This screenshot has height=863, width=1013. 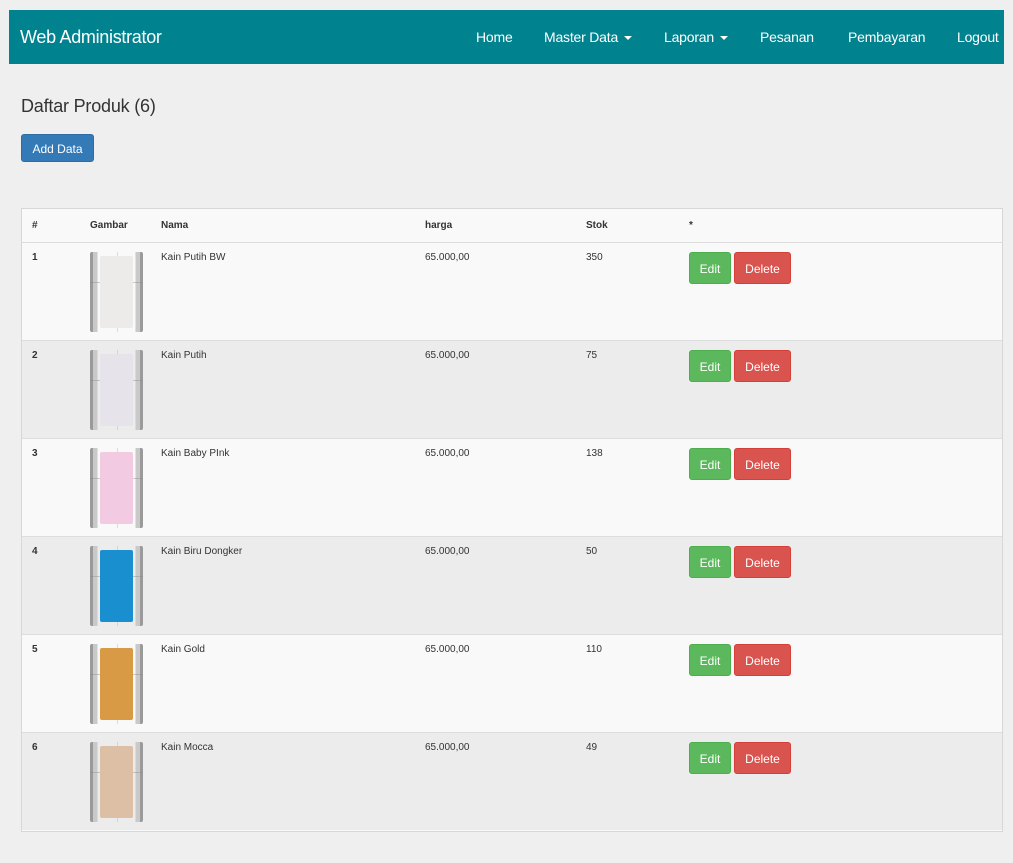 I want to click on table-row: 1 Kain Putih BW 65.000,00 350 Edit Delete, so click(x=512, y=290).